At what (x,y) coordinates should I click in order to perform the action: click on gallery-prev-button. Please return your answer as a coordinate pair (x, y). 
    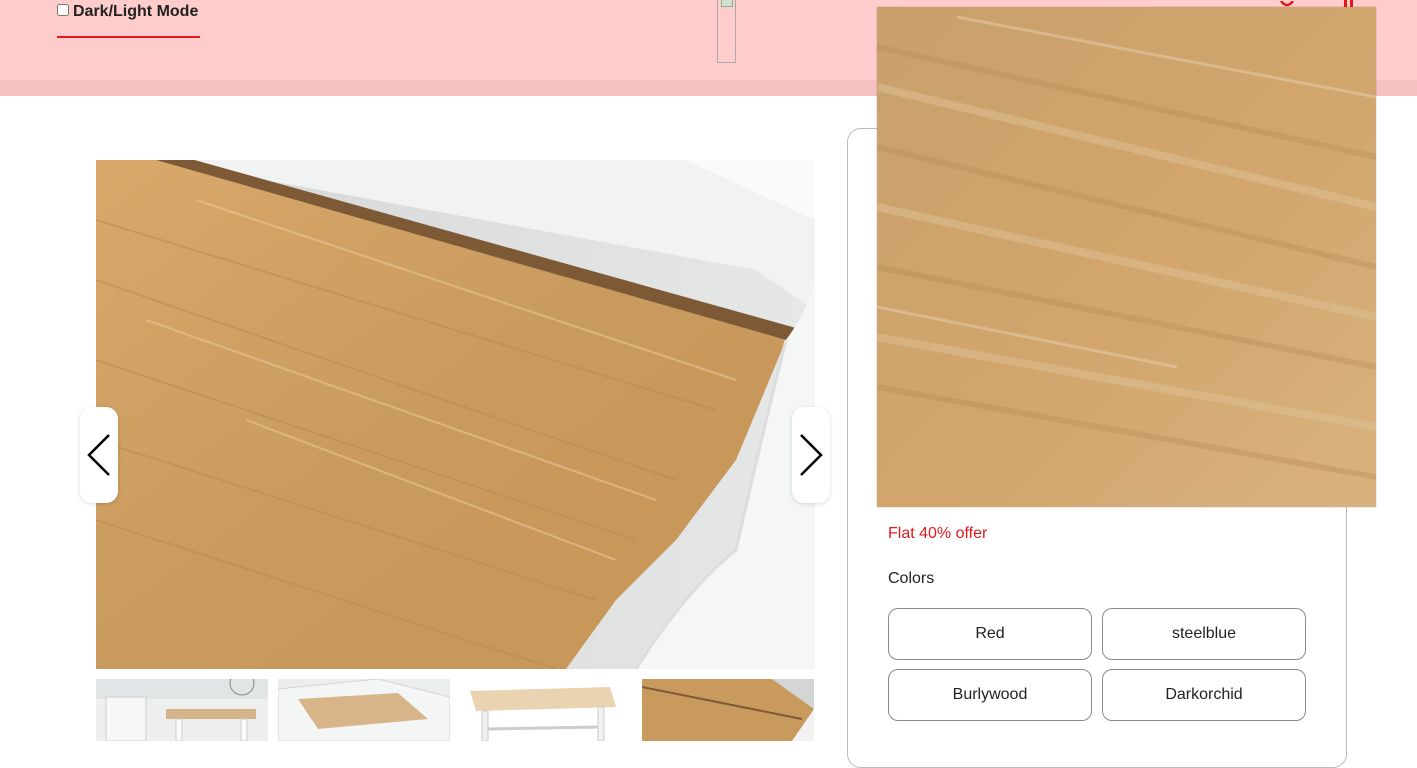
    Looking at the image, I should click on (99, 455).